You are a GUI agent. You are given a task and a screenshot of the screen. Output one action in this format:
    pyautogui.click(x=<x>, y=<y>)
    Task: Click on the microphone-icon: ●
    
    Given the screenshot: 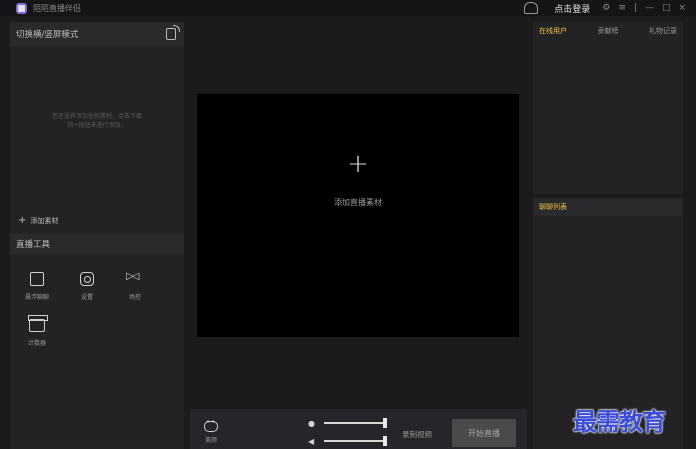 What is the action you would take?
    pyautogui.click(x=312, y=423)
    